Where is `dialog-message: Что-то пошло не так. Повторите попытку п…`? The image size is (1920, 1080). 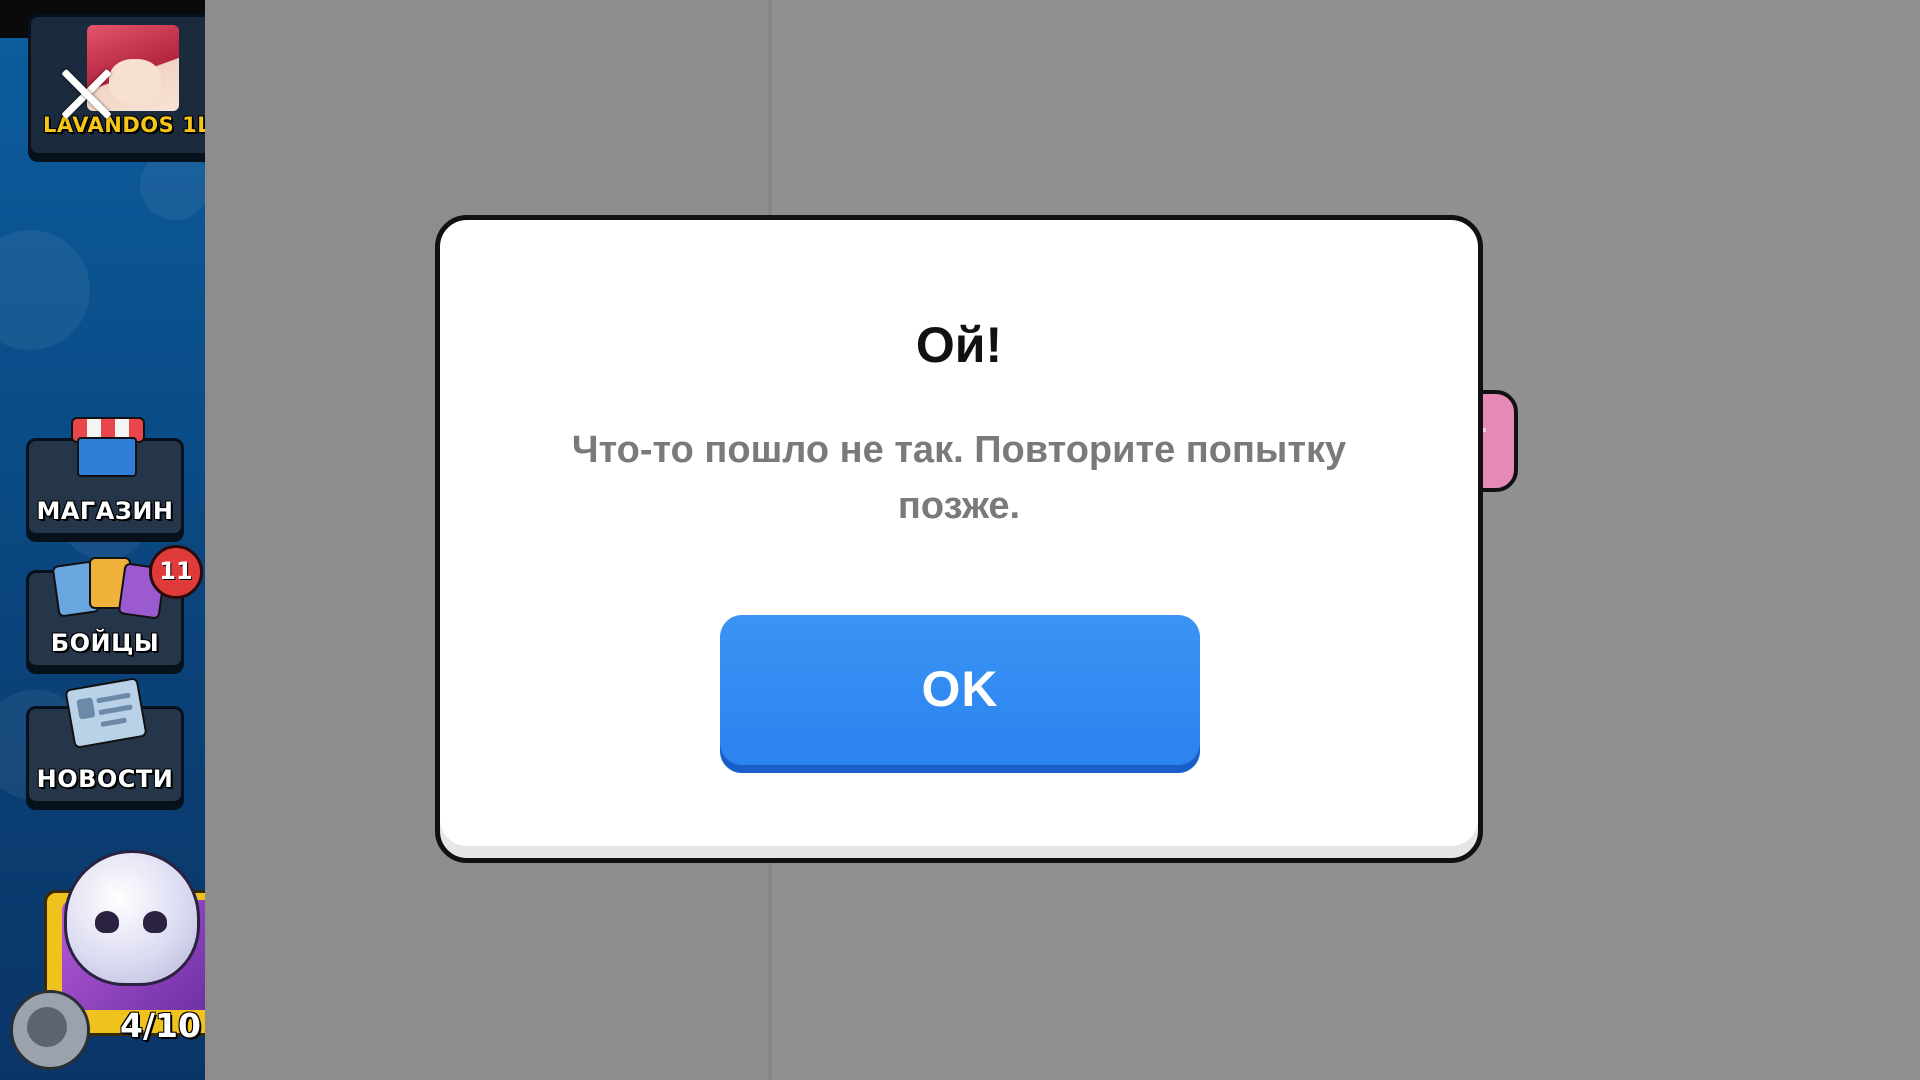
dialog-message: Что-то пошло не так. Повторите попытку п… is located at coordinates (959, 478).